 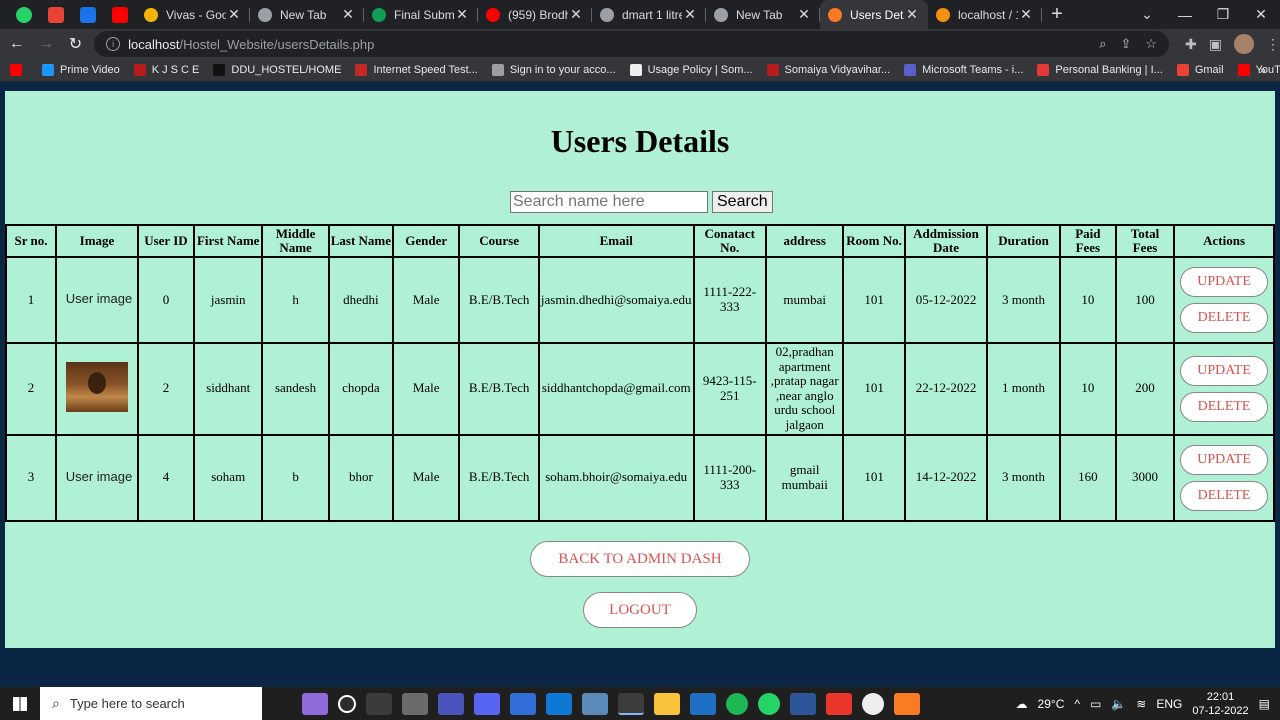 What do you see at coordinates (1118, 704) in the screenshot?
I see `volume-icon: 🔈` at bounding box center [1118, 704].